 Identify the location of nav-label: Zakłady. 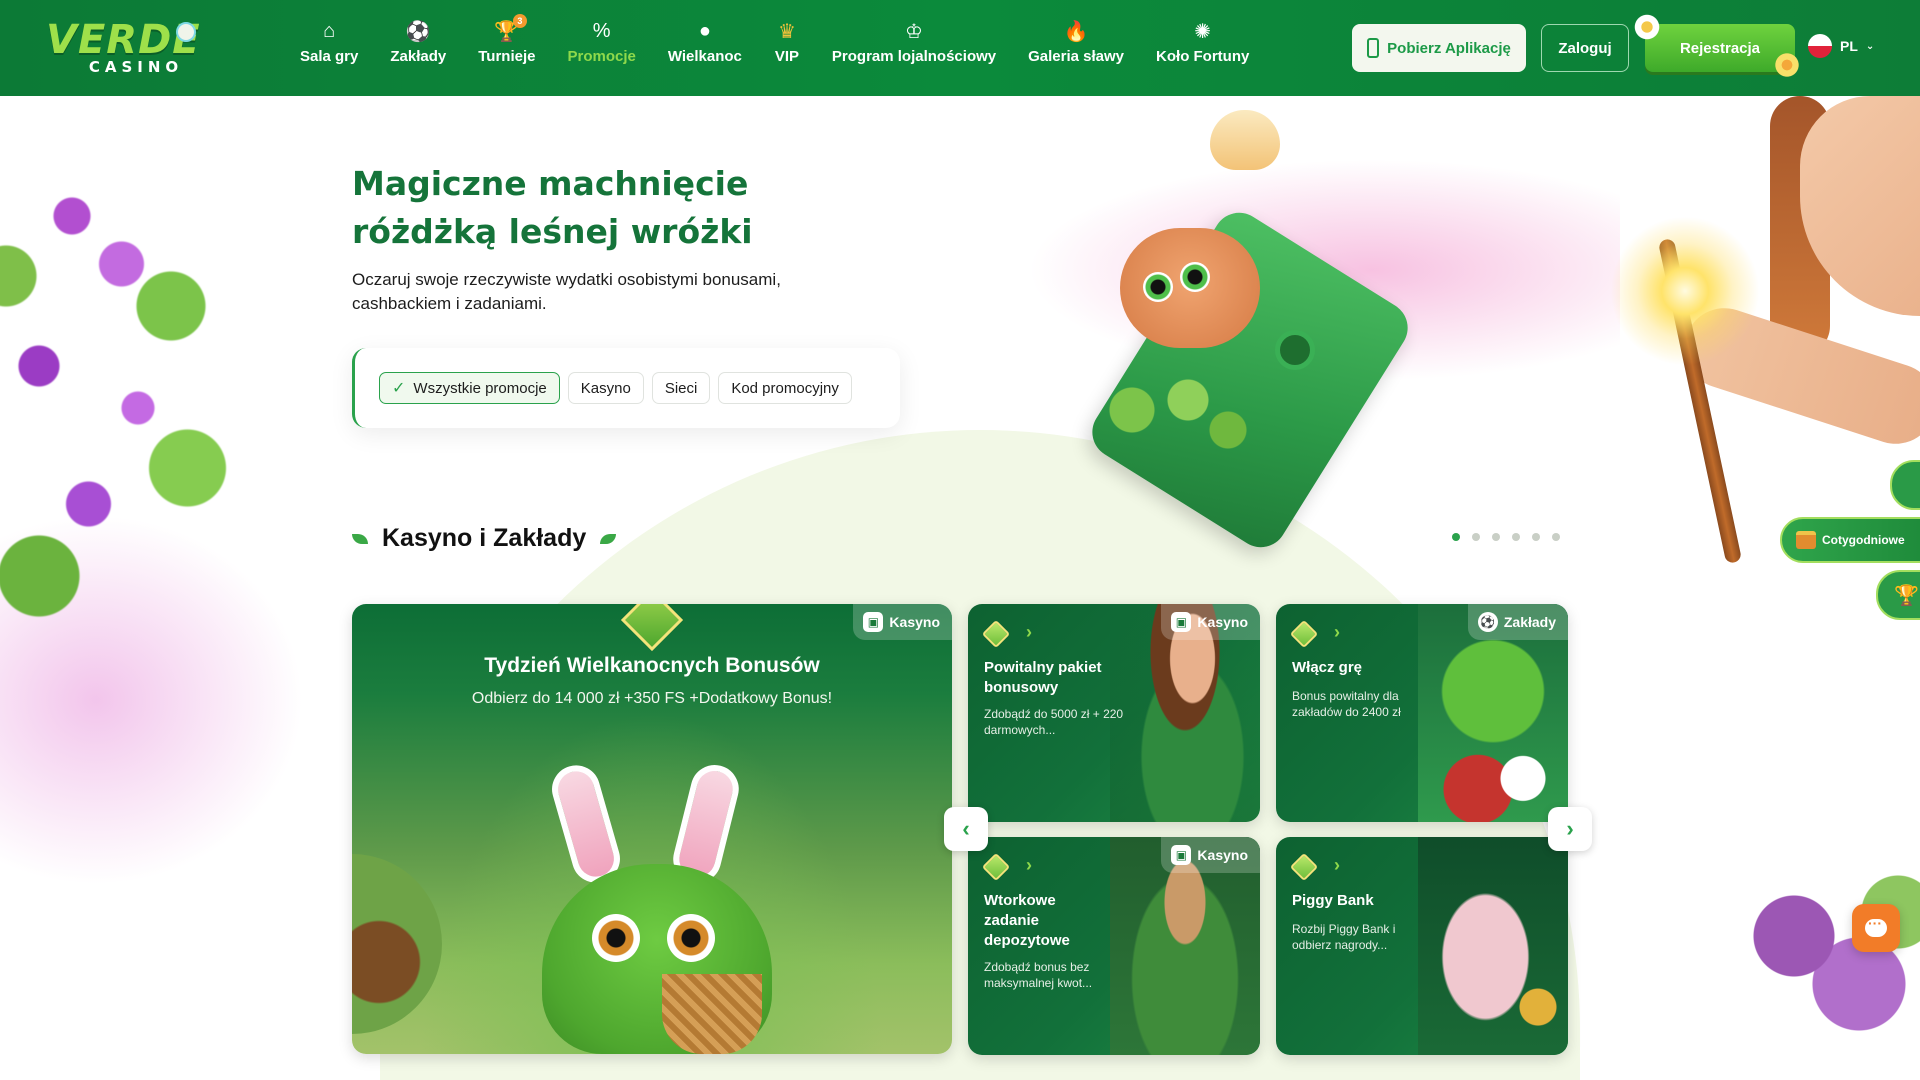
(418, 56).